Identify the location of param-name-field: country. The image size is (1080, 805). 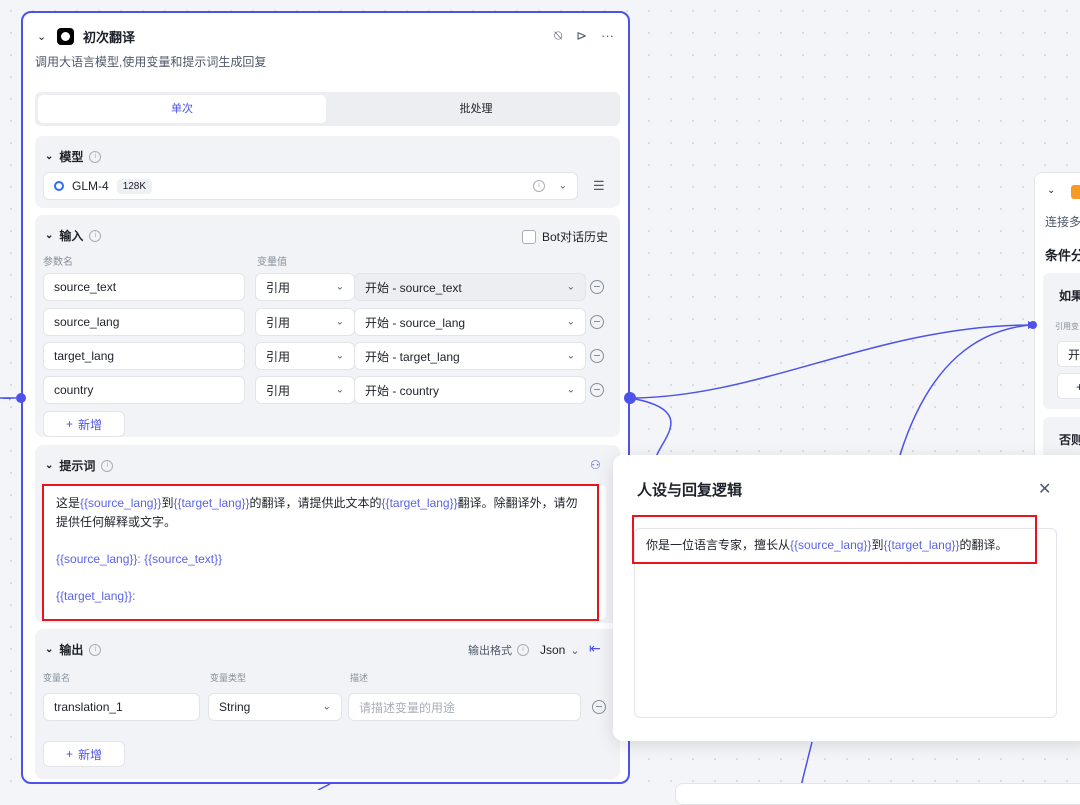
(144, 390).